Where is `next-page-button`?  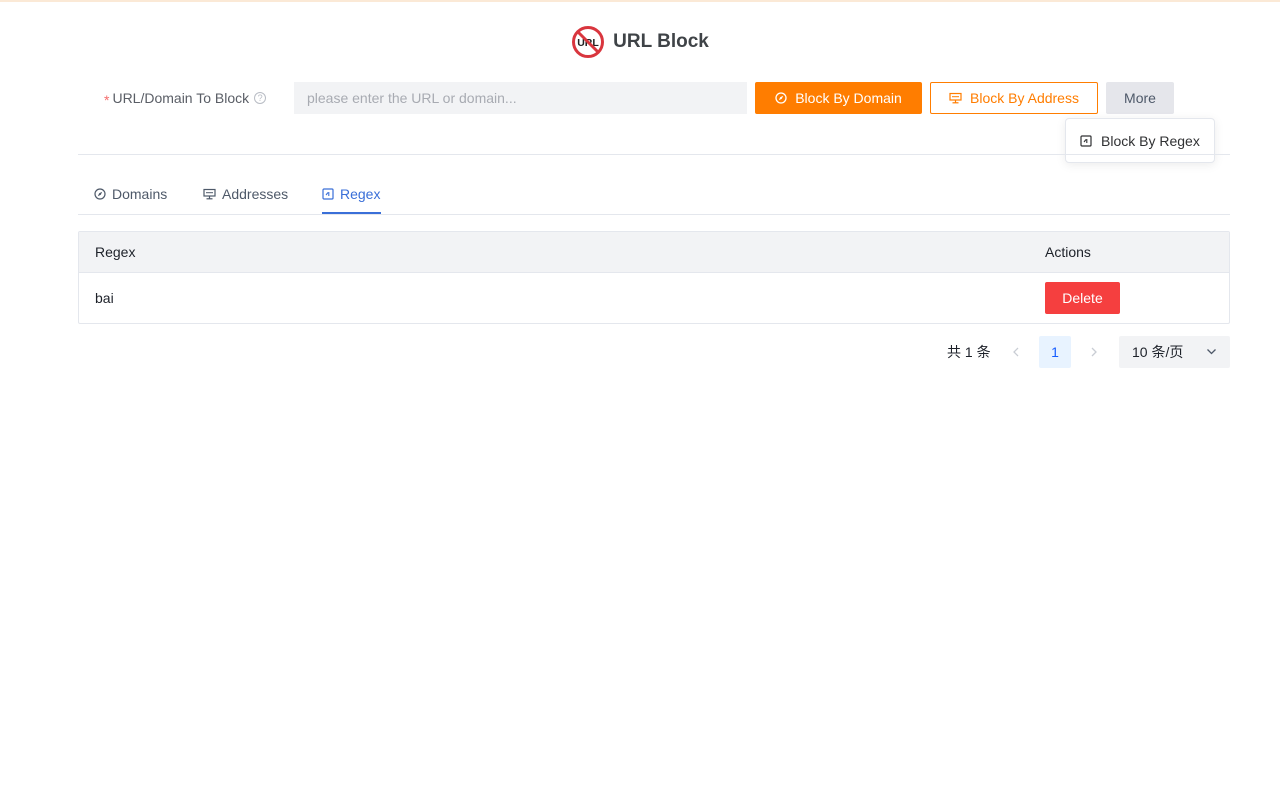 next-page-button is located at coordinates (1094, 352).